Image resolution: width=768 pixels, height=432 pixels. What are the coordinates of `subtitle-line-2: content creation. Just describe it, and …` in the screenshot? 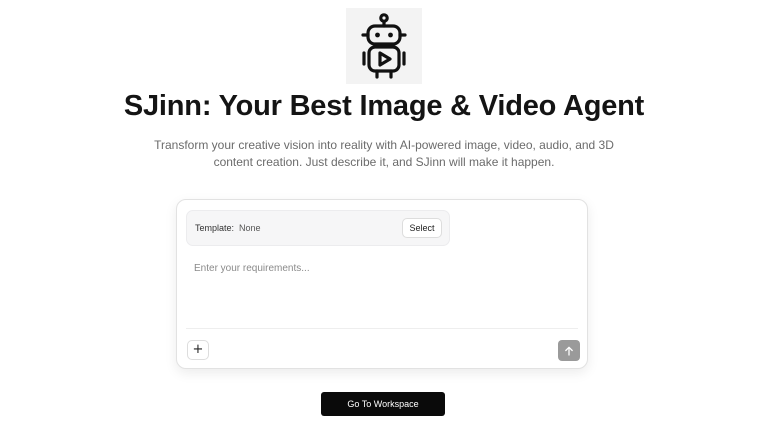 It's located at (384, 162).